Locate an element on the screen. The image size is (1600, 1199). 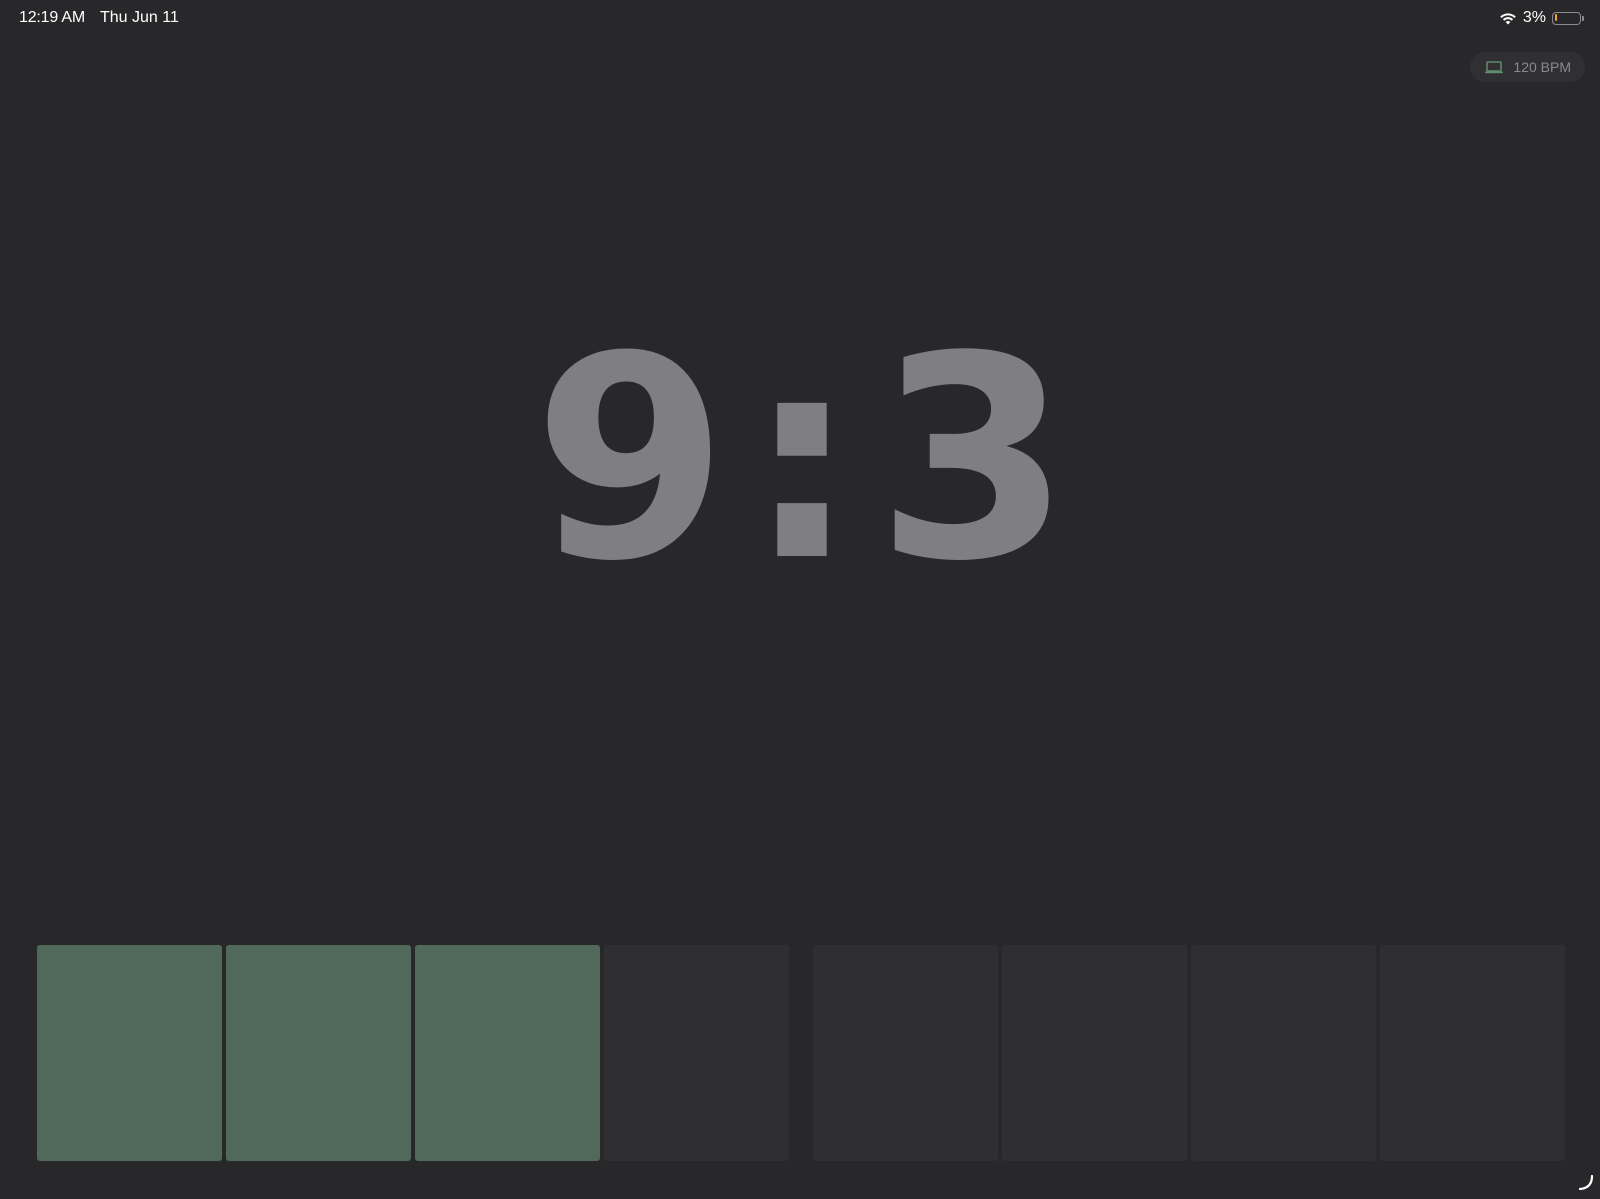
status-bar: 12:19 AM Thu Jun 11 3% is located at coordinates (800, 19).